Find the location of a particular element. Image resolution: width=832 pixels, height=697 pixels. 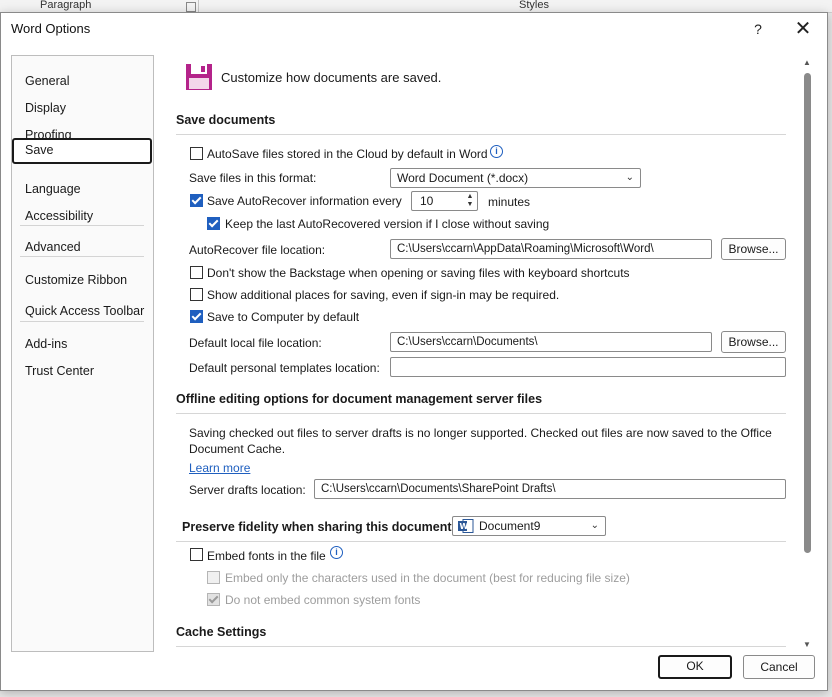

save-format-dropdown: Word Document (*.docx) ⌄ is located at coordinates (515, 178).